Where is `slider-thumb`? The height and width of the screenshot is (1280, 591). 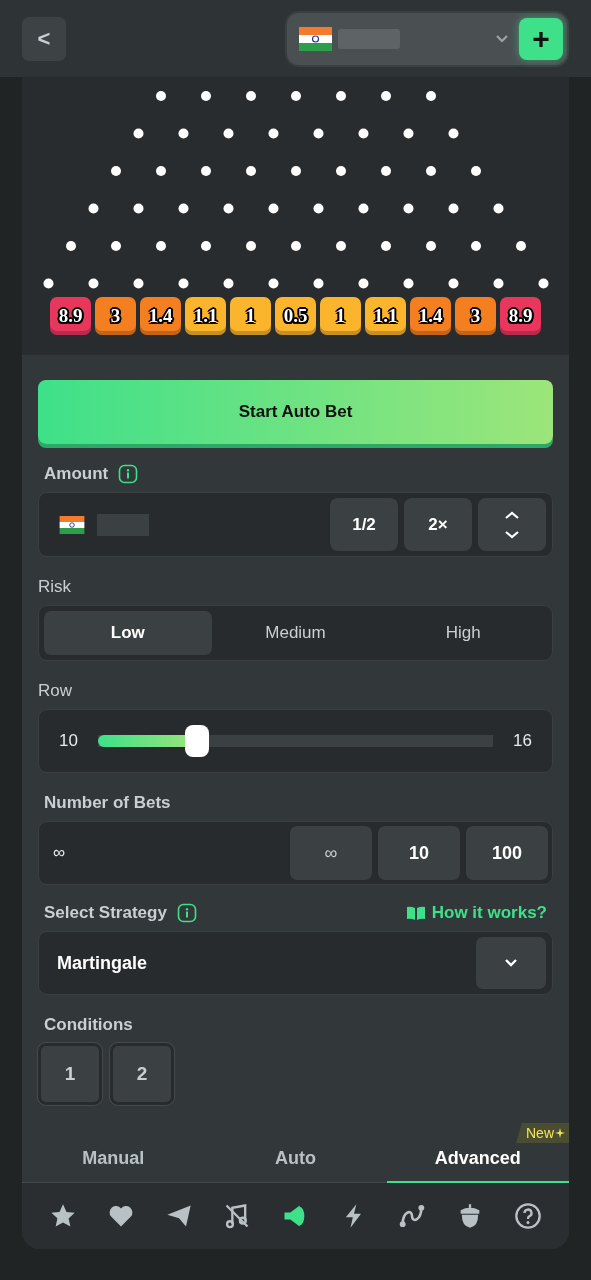
slider-thumb is located at coordinates (196, 741).